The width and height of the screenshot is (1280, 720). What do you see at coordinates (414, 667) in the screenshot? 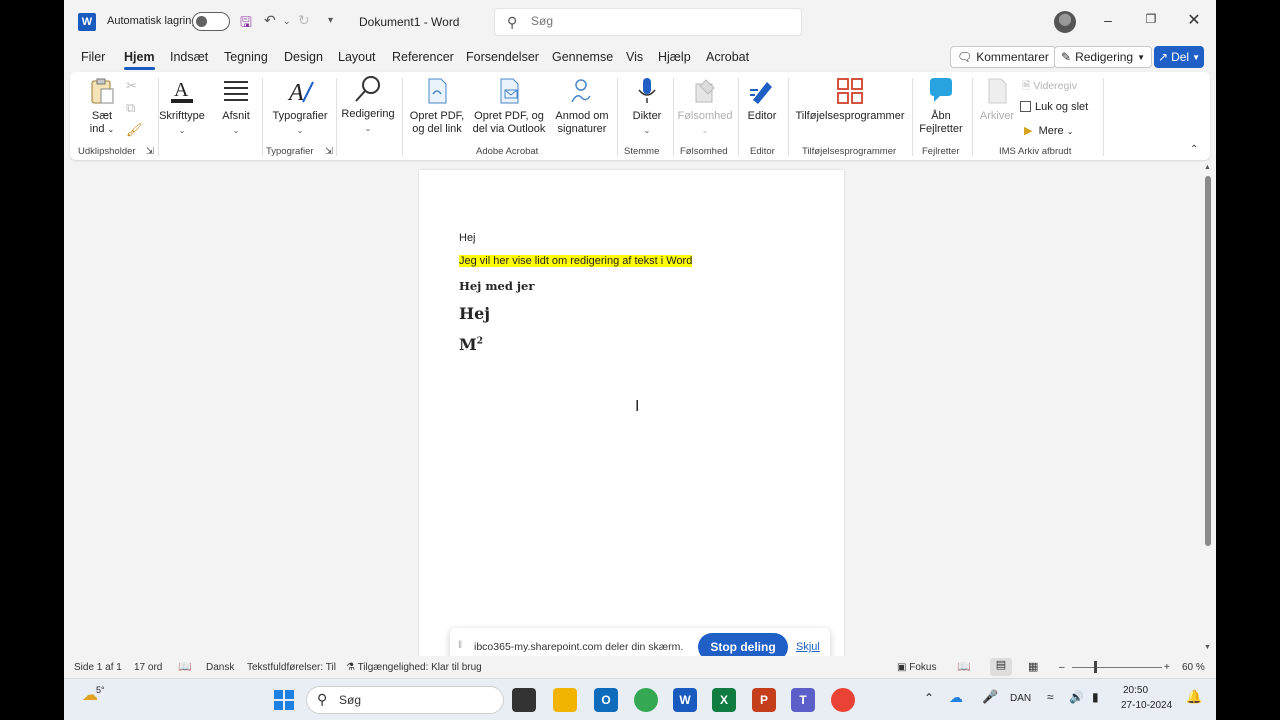
I see `accessibility-status: ⚗ Tilgængelighed: Klar til brug` at bounding box center [414, 667].